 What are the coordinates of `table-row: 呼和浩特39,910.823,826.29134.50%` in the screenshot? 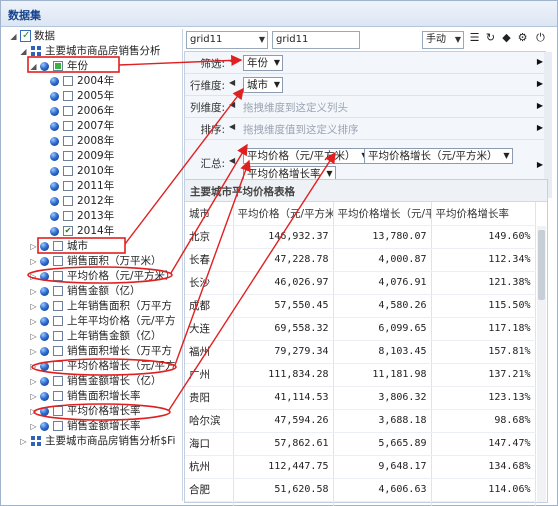 It's located at (360, 503).